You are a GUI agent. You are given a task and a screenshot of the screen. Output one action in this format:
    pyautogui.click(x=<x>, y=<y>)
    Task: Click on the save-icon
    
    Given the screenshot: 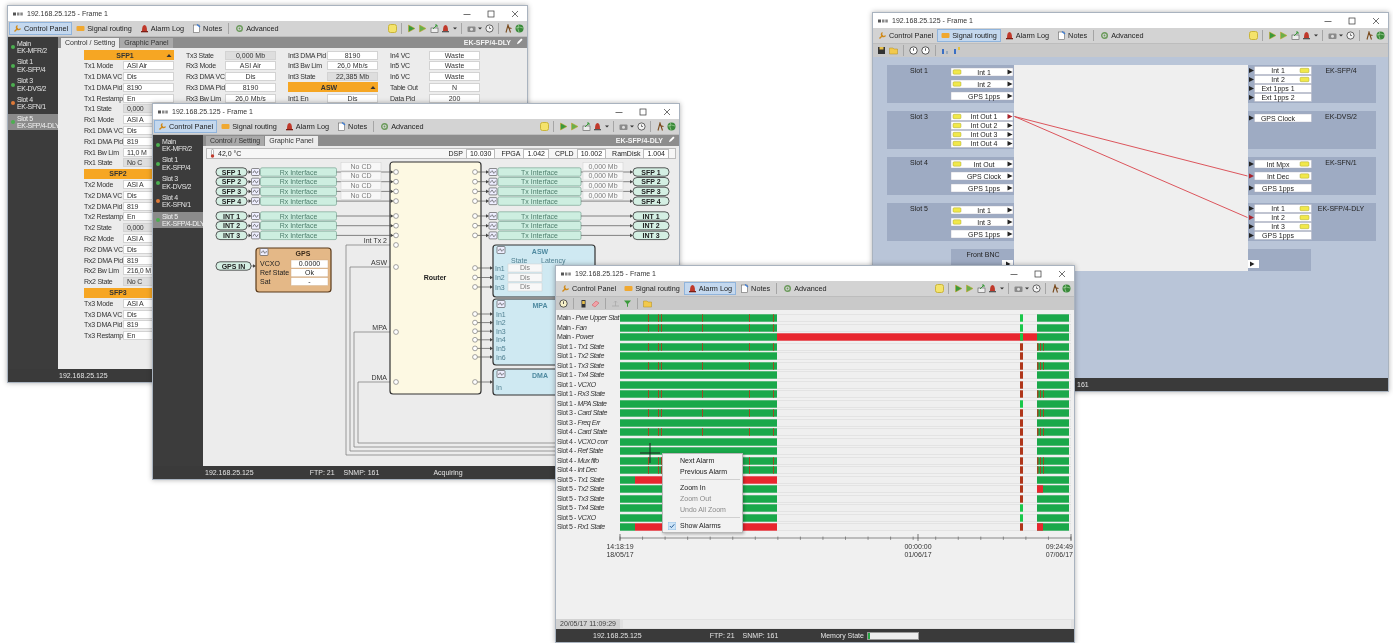 What is the action you would take?
    pyautogui.click(x=881, y=50)
    